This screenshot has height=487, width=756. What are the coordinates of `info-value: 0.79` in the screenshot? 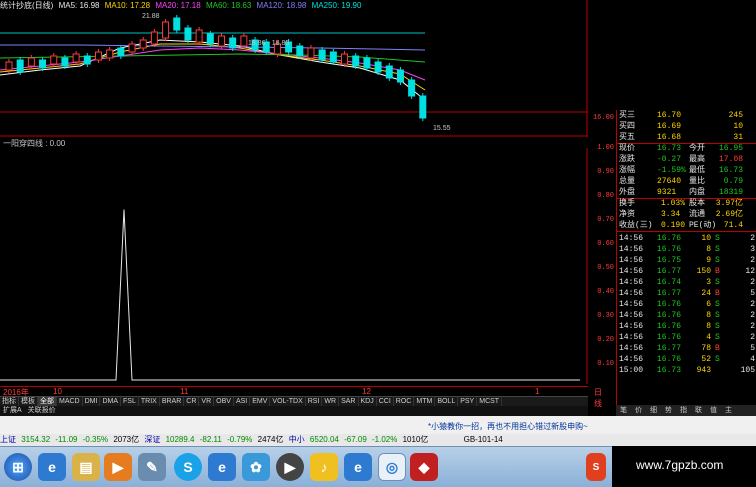 It's located at (733, 181).